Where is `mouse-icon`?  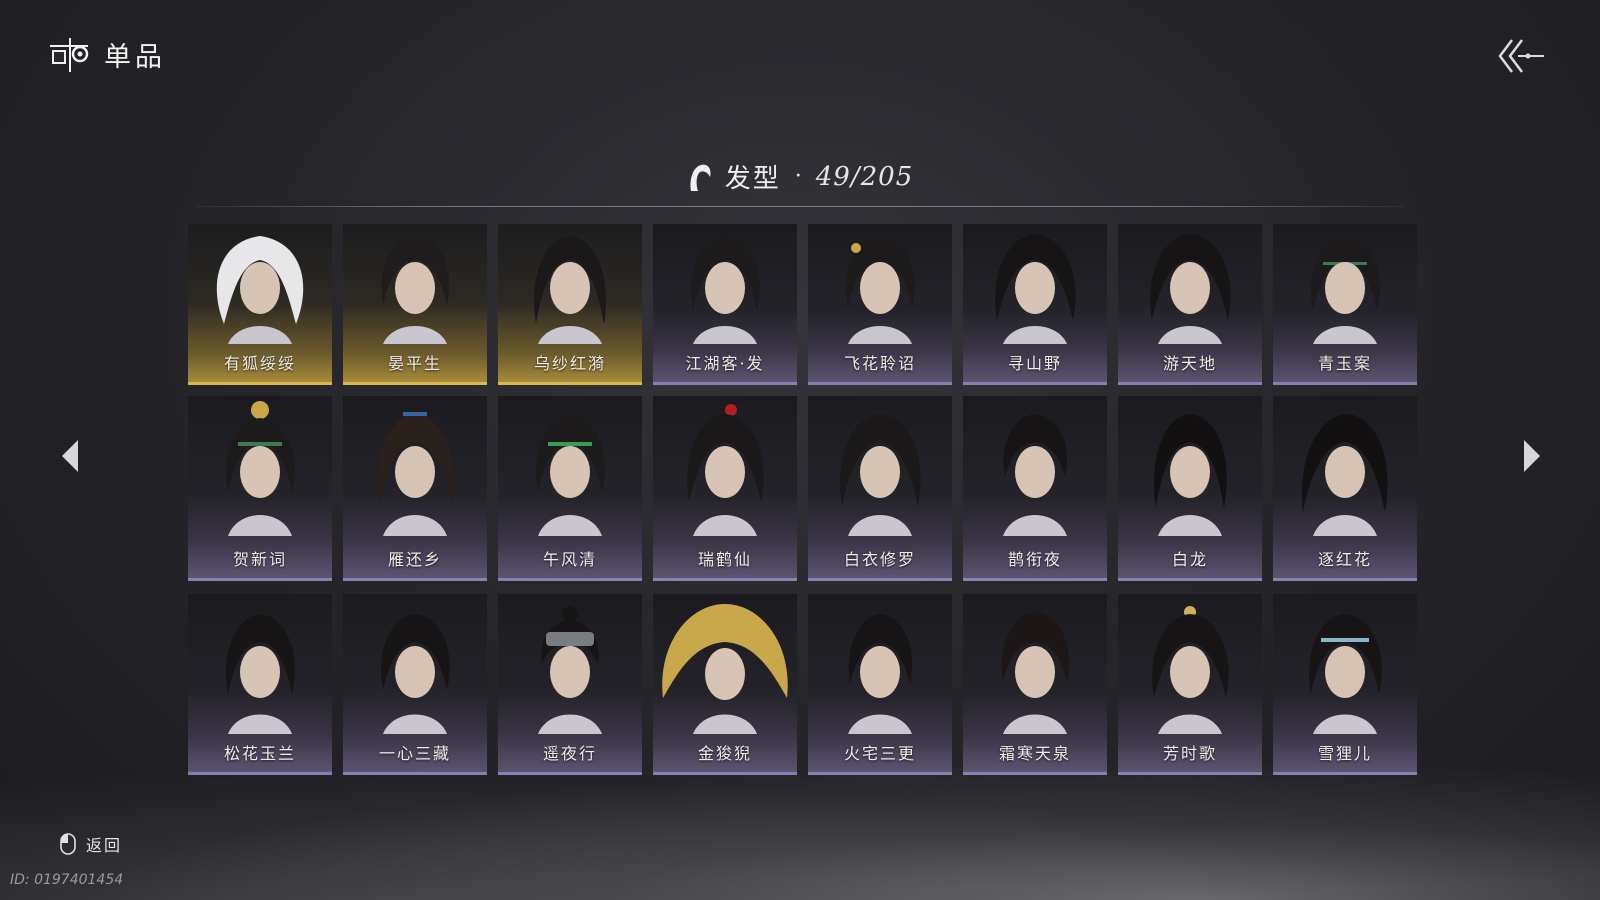 mouse-icon is located at coordinates (68, 844).